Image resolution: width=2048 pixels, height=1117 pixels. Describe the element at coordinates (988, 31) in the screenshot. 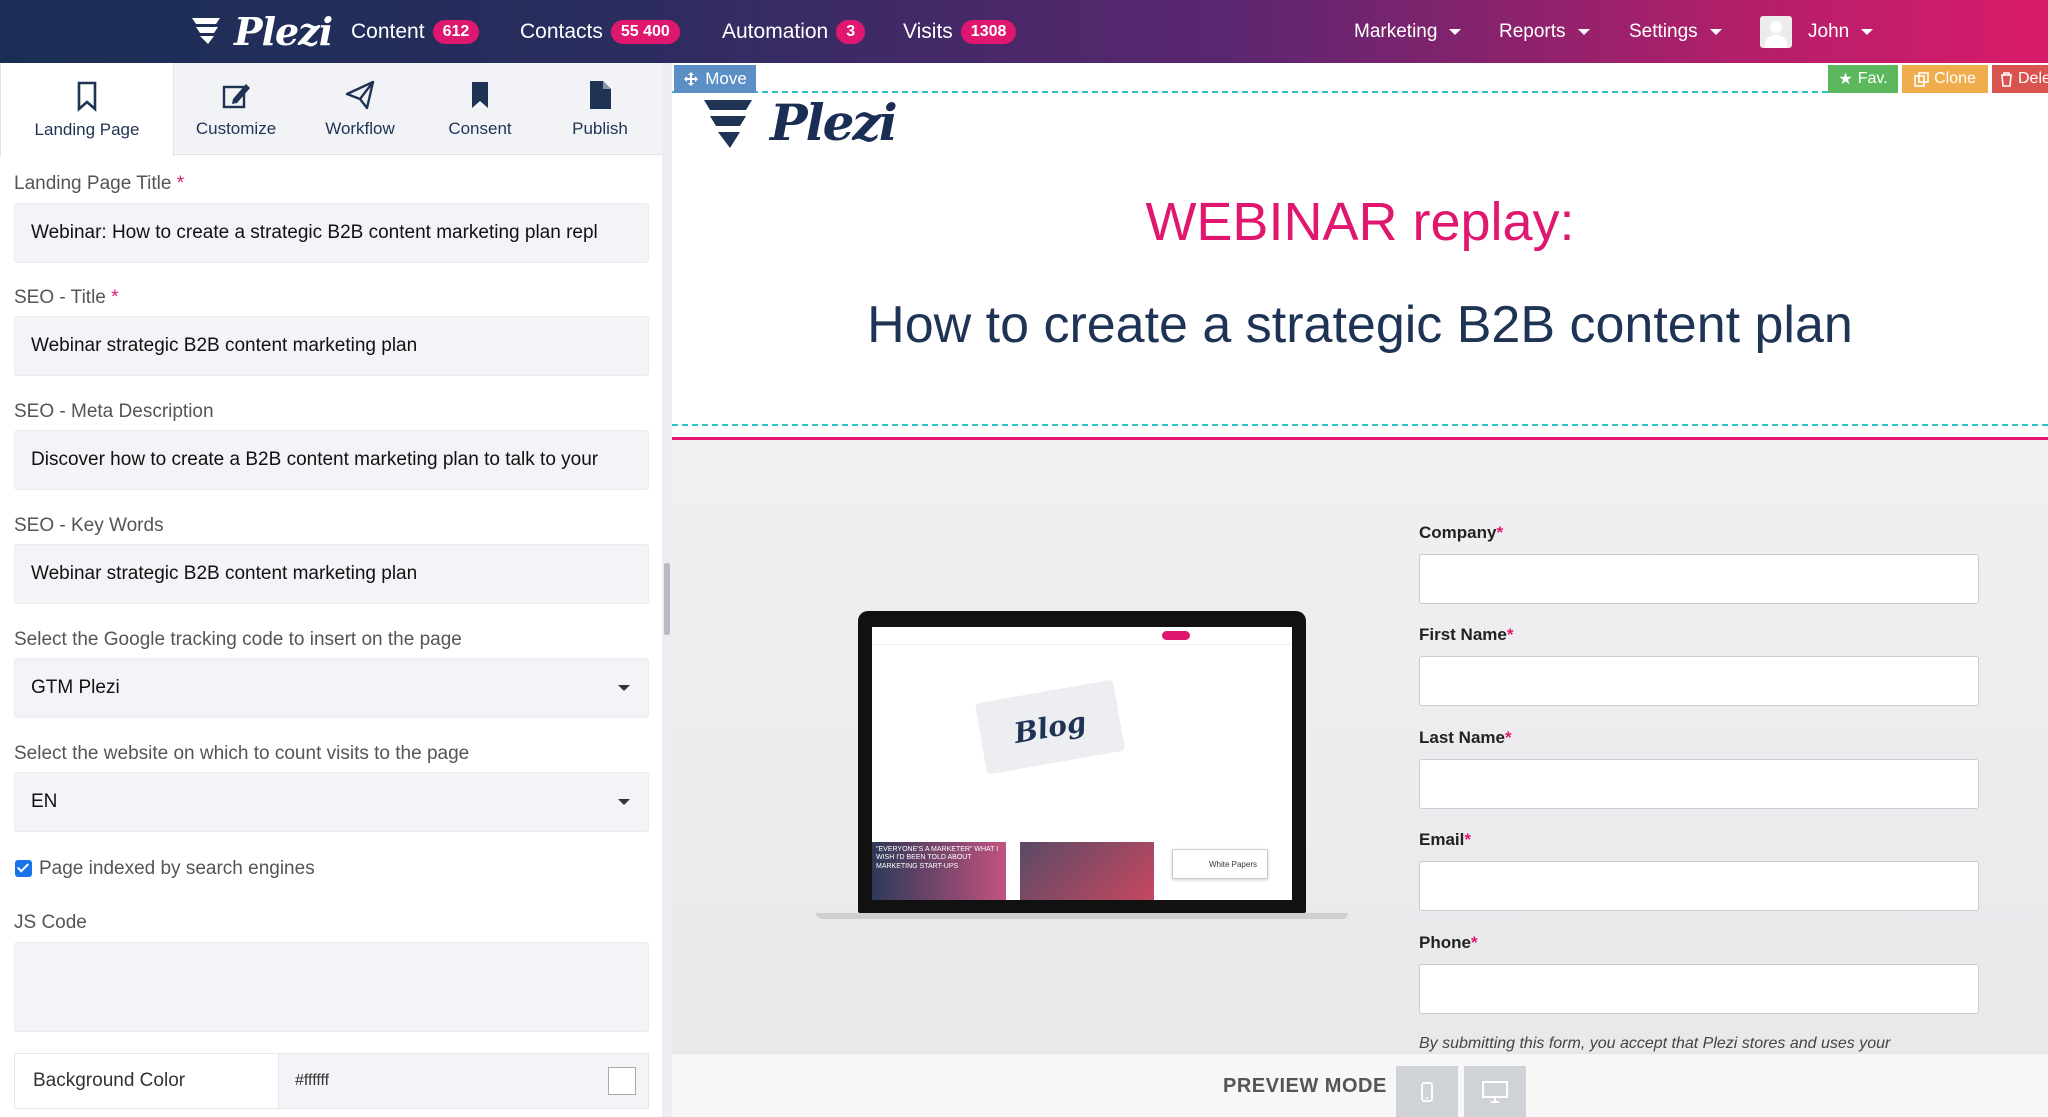

I see `nav-visits-count: 1308` at that location.